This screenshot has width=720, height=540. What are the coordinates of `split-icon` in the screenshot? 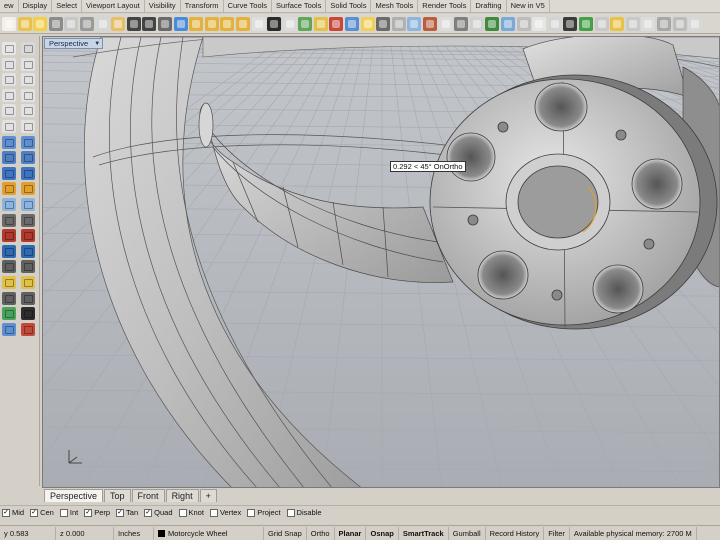 It's located at (28, 236).